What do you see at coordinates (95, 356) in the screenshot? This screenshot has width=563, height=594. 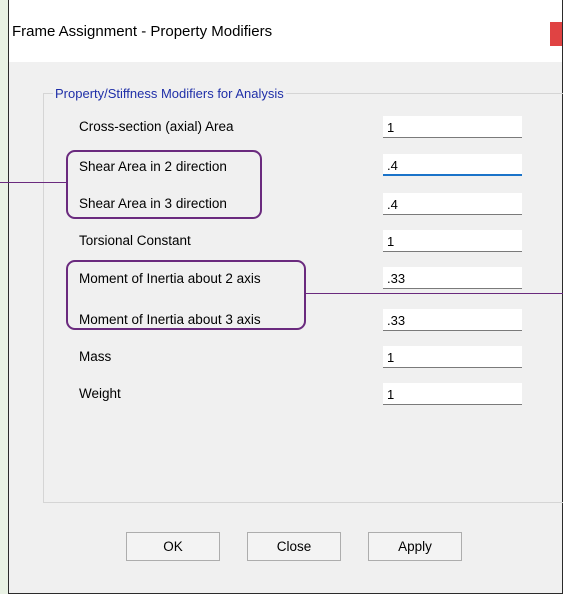 I see `label-mass: Mass` at bounding box center [95, 356].